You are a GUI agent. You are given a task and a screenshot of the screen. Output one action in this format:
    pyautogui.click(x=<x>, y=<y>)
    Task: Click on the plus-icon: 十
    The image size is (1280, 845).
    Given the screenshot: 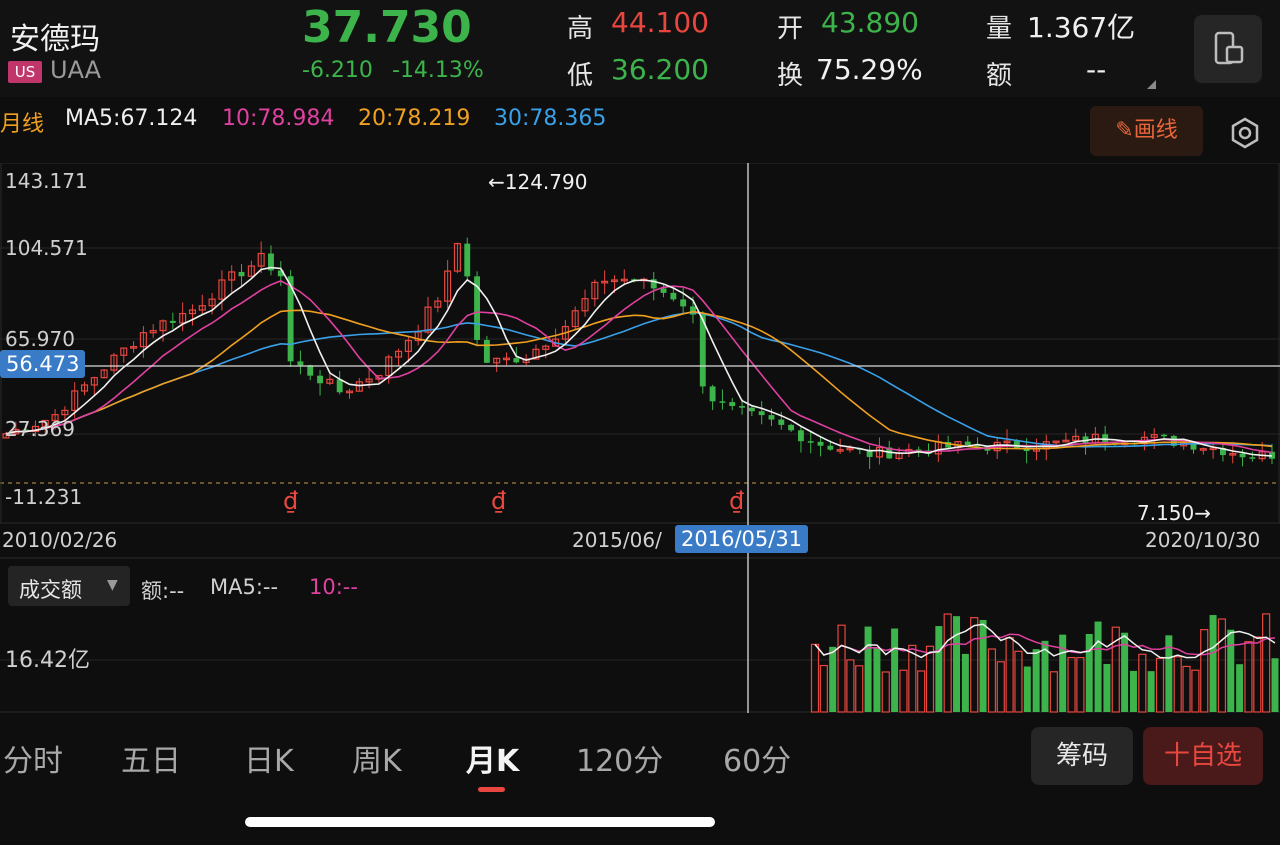 What is the action you would take?
    pyautogui.click(x=1176, y=756)
    